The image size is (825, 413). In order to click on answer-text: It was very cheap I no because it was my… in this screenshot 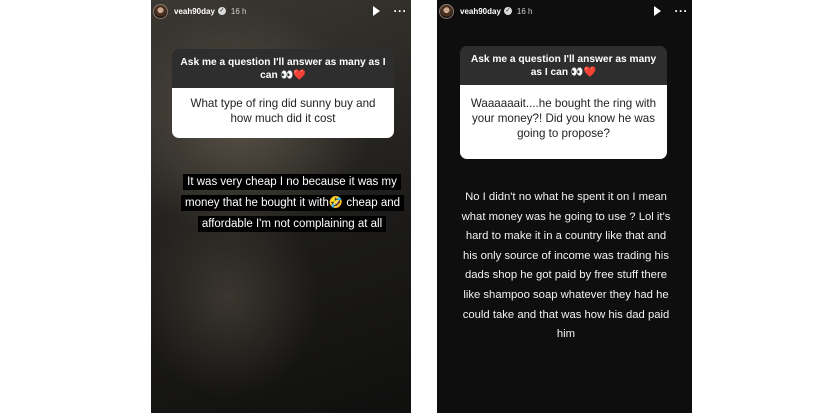, I will do `click(293, 203)`.